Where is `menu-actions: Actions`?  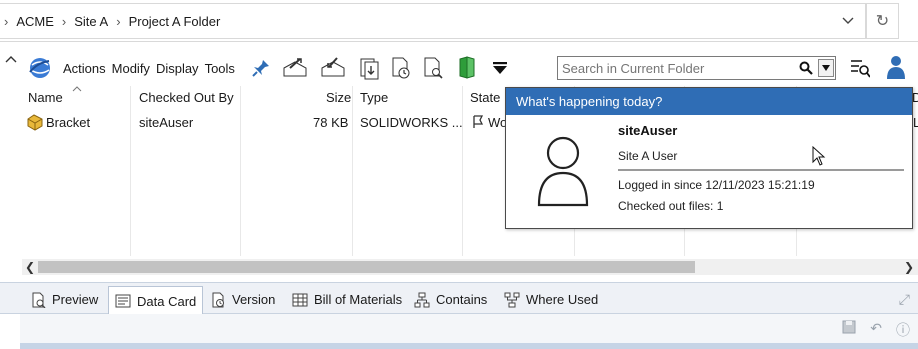
menu-actions: Actions is located at coordinates (84, 68).